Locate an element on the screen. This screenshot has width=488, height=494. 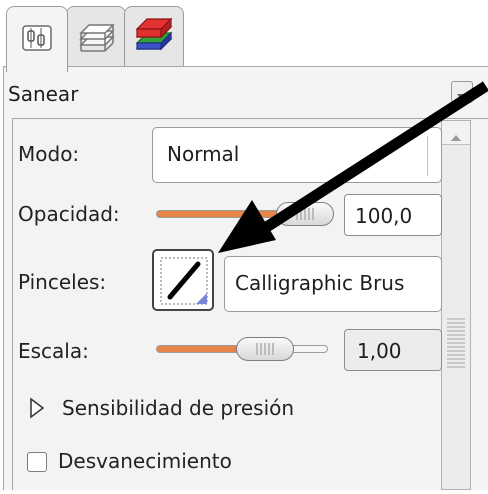
mode-label: Modo: is located at coordinates (49, 154).